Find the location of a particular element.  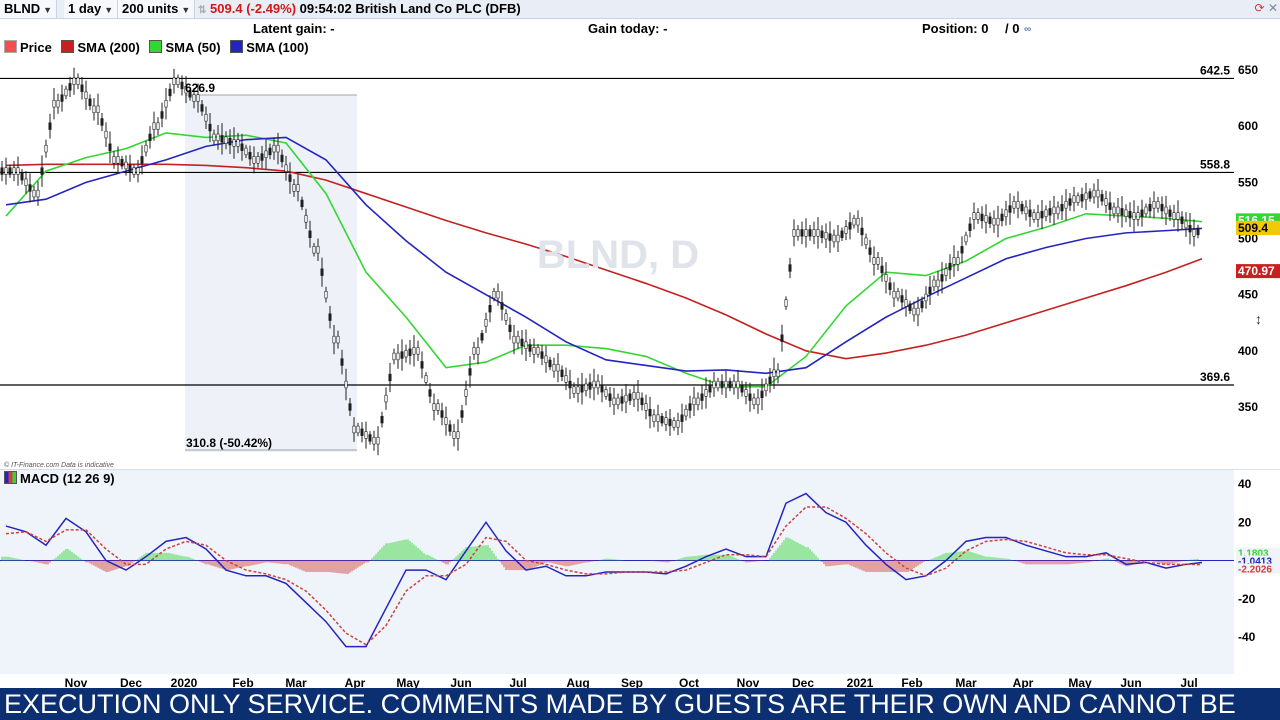

legend-item: Price is located at coordinates (28, 47).